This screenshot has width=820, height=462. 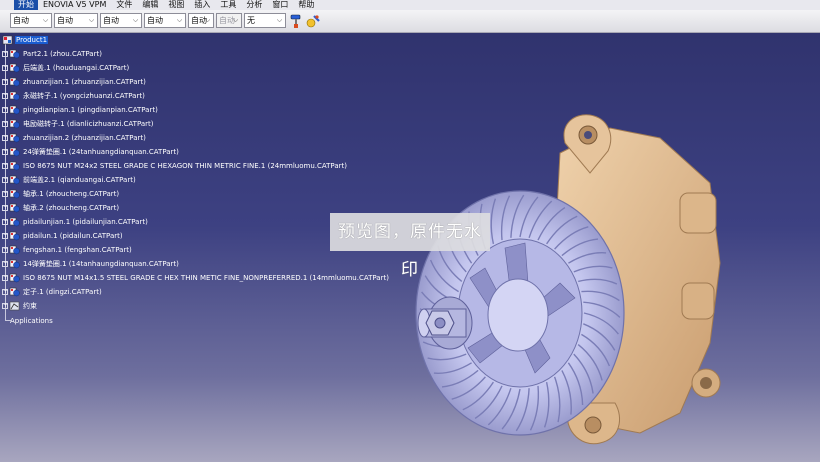 I want to click on color-combo: 自动 ⌵, so click(x=31, y=20).